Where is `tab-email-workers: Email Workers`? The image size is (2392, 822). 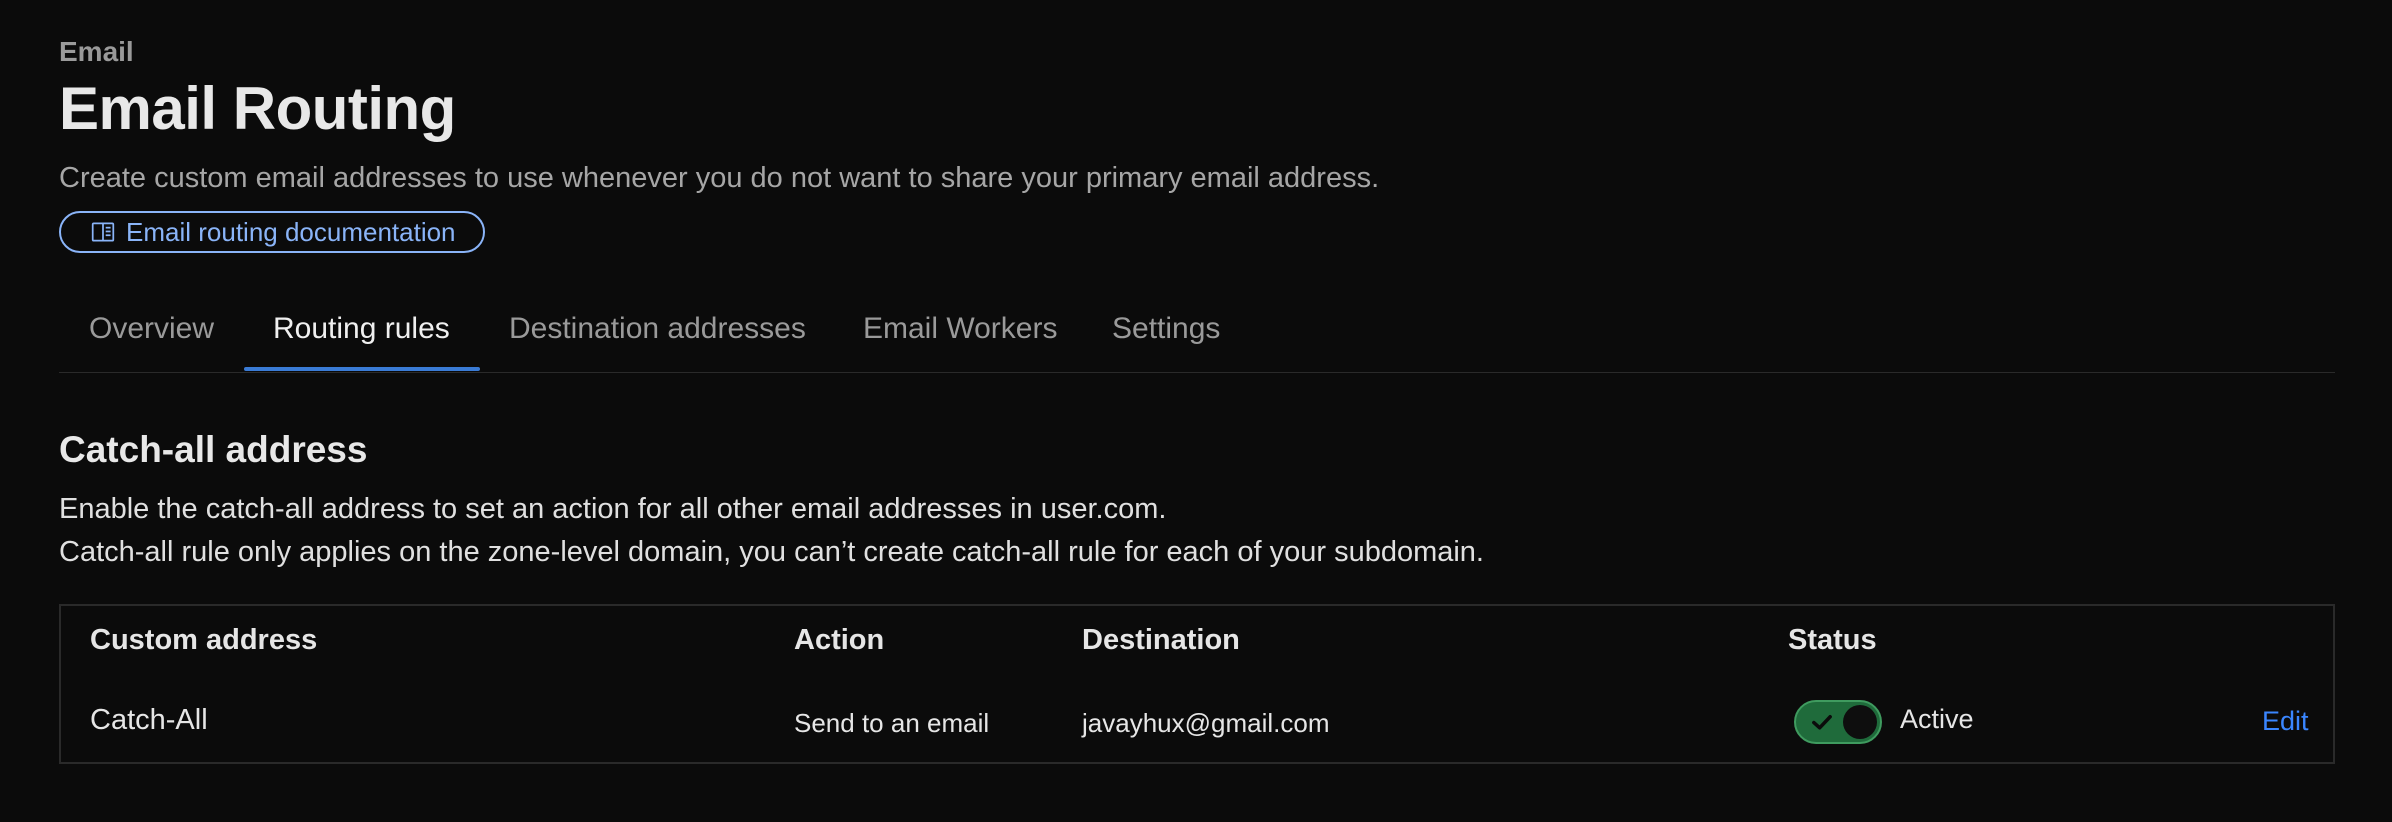 tab-email-workers: Email Workers is located at coordinates (960, 336).